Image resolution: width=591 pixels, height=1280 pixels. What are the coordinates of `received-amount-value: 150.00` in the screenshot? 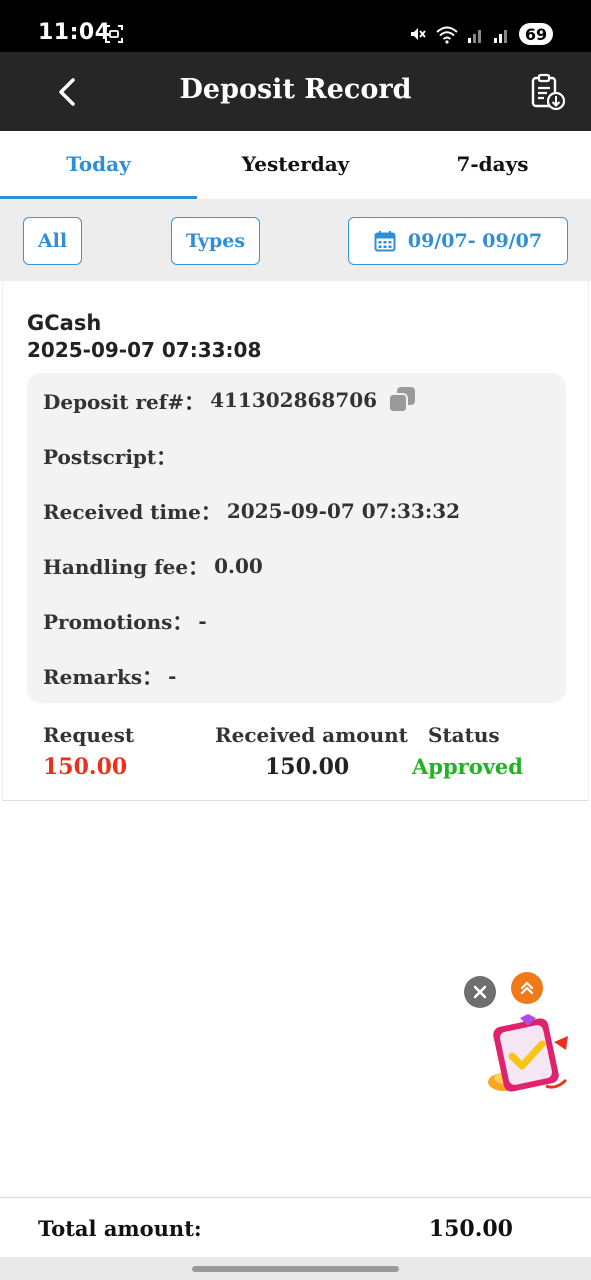 It's located at (307, 767).